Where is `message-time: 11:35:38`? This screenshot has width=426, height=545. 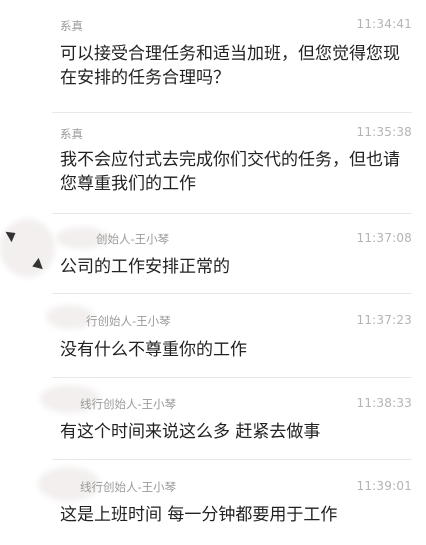
message-time: 11:35:38 is located at coordinates (384, 132).